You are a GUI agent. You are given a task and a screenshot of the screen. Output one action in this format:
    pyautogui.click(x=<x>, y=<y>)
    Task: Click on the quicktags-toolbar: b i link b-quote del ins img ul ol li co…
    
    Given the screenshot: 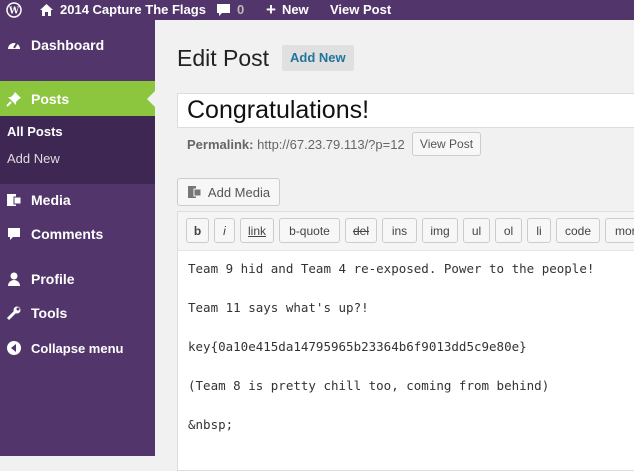 What is the action you would take?
    pyautogui.click(x=406, y=231)
    